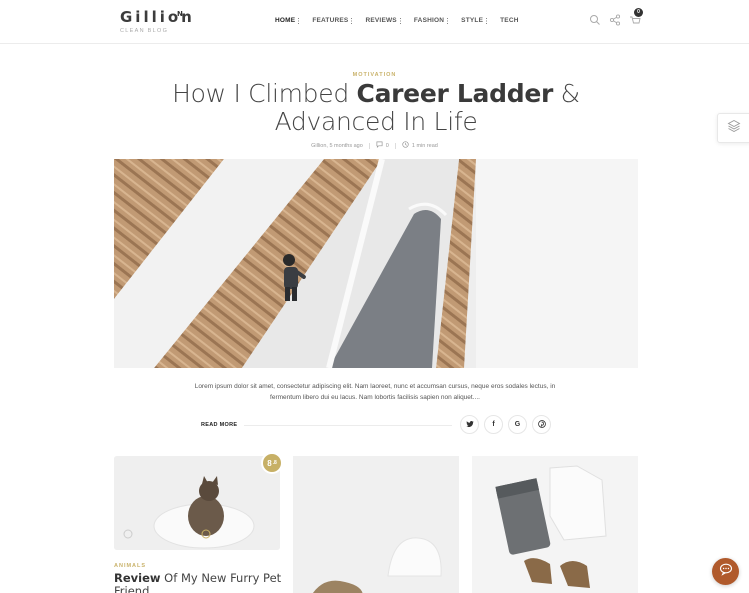 The height and width of the screenshot is (593, 749). I want to click on score-main: 8, so click(269, 463).